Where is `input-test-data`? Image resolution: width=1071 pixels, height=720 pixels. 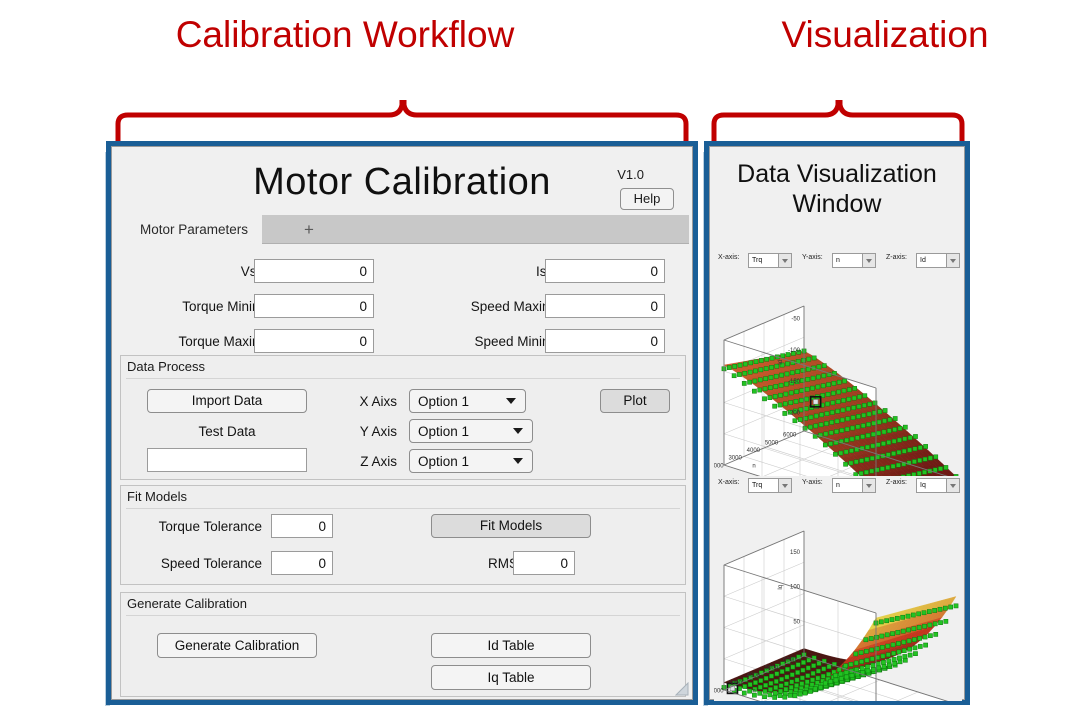
input-test-data is located at coordinates (227, 460).